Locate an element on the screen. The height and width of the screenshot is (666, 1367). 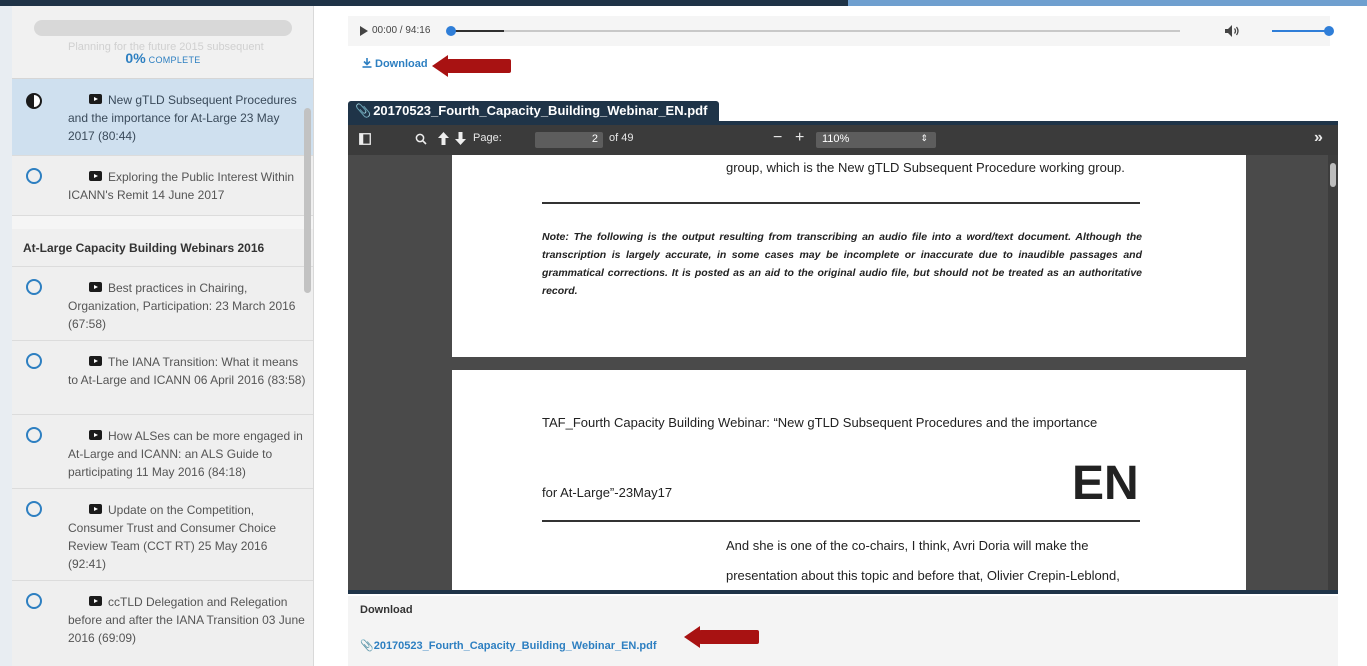
zoom-select: 110% ⇕ is located at coordinates (876, 140).